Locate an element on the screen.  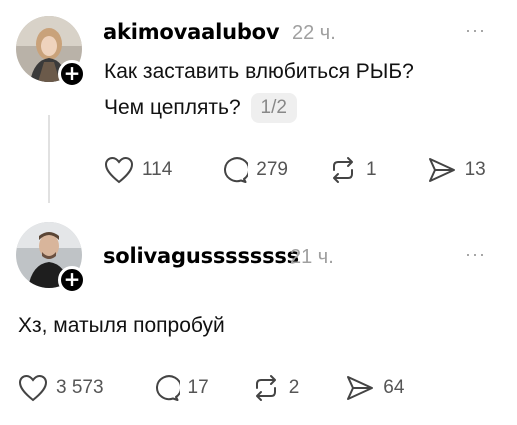
like-button: 3 573 is located at coordinates (61, 388).